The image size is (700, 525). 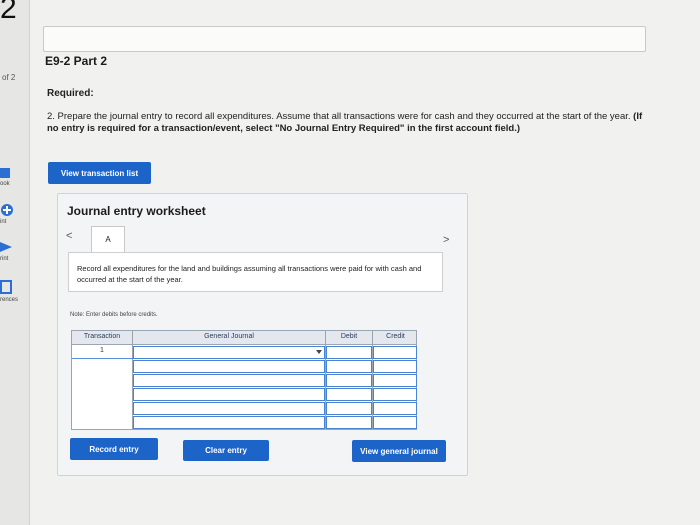 I want to click on column-credit: Credit, so click(x=395, y=336).